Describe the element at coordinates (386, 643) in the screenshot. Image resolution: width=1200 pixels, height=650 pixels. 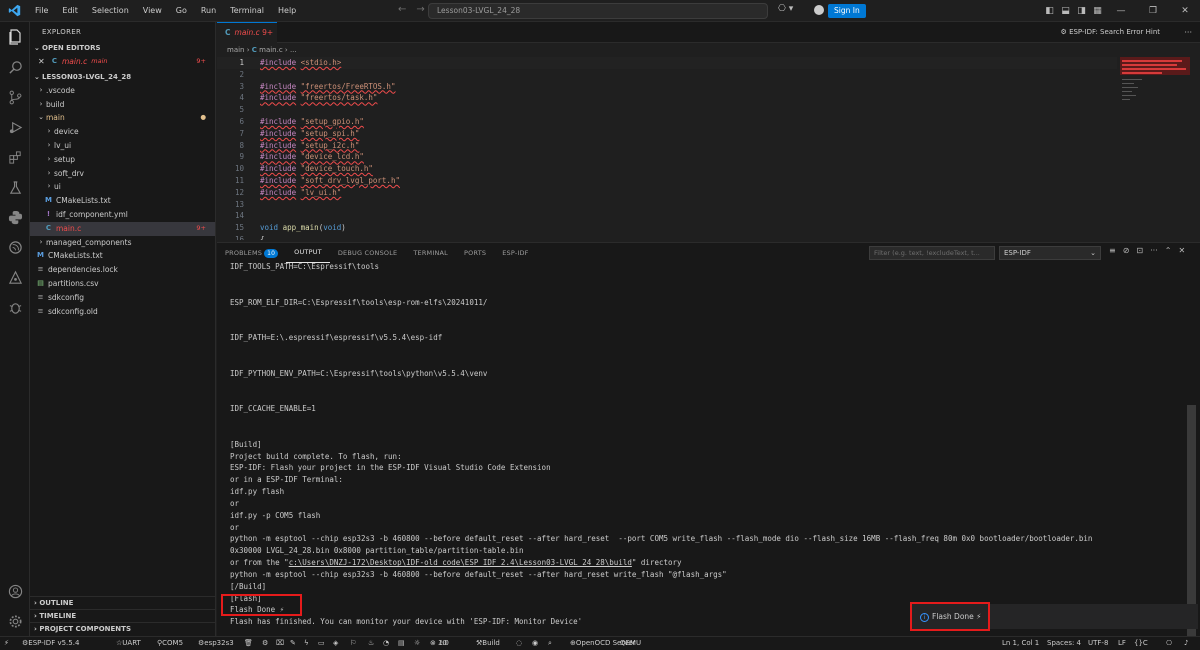
I see `size-icon: ◔` at that location.